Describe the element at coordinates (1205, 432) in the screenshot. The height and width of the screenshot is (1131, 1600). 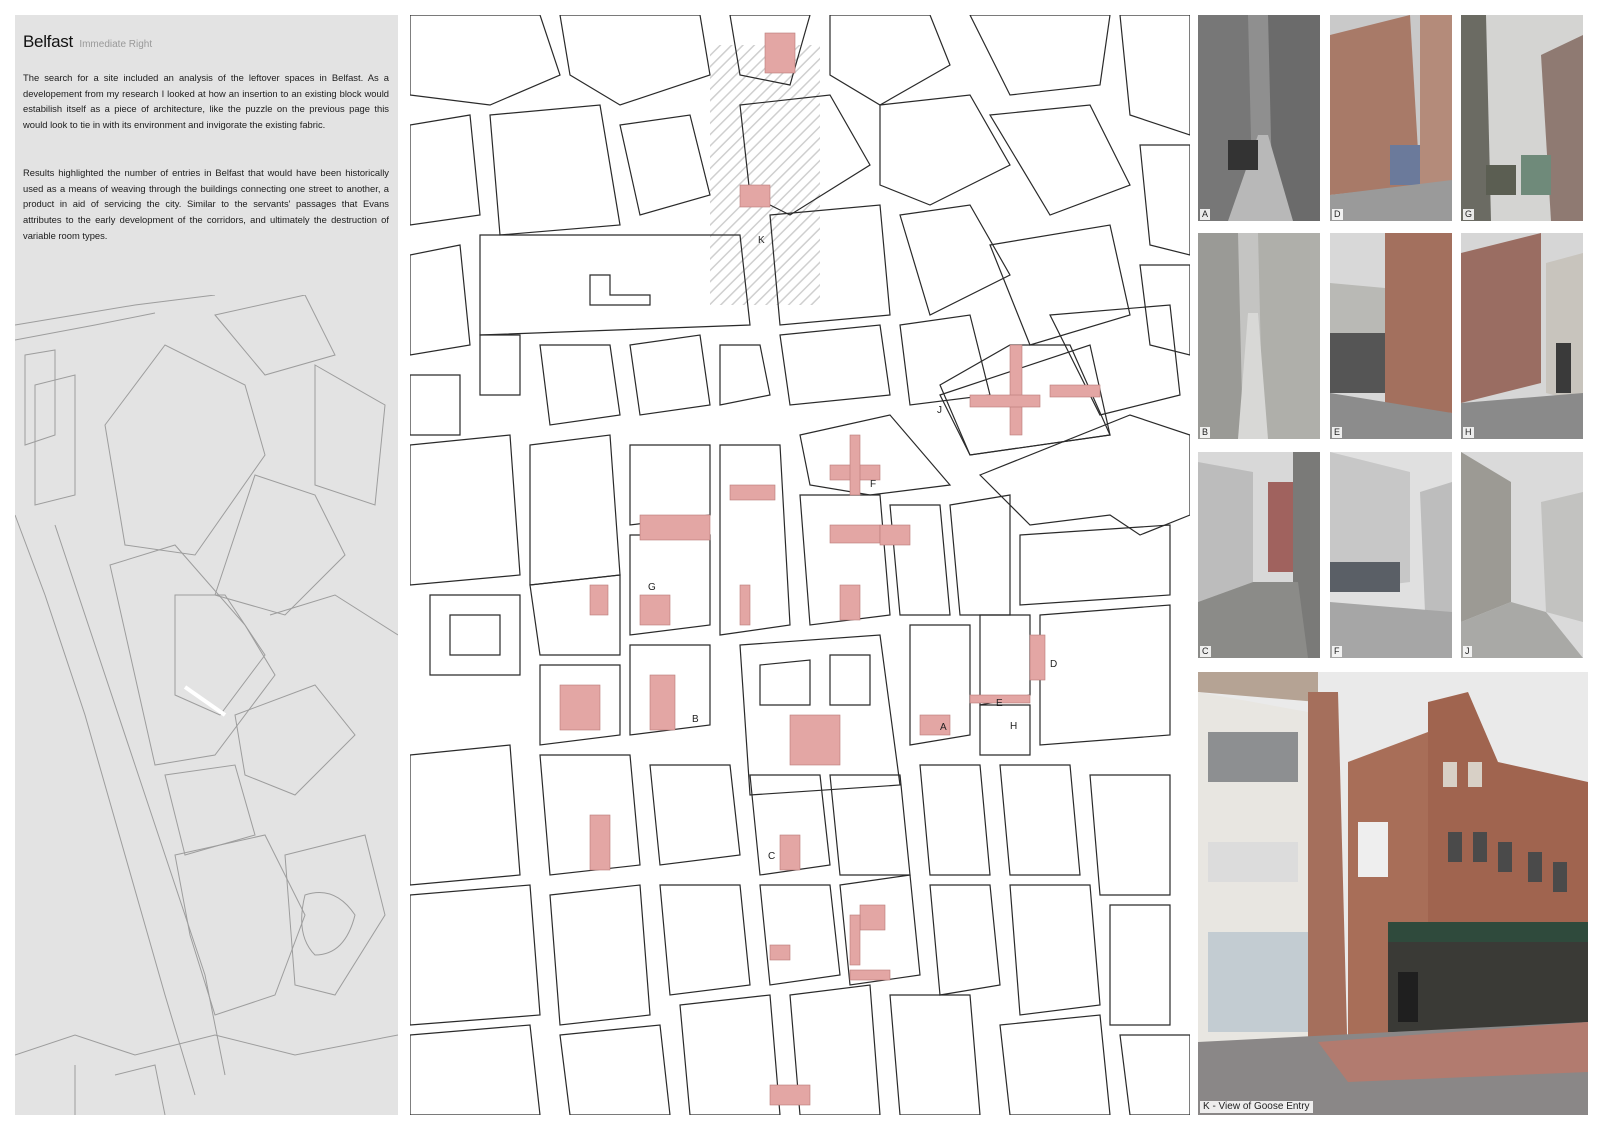
I see `photo-label-b: B` at that location.